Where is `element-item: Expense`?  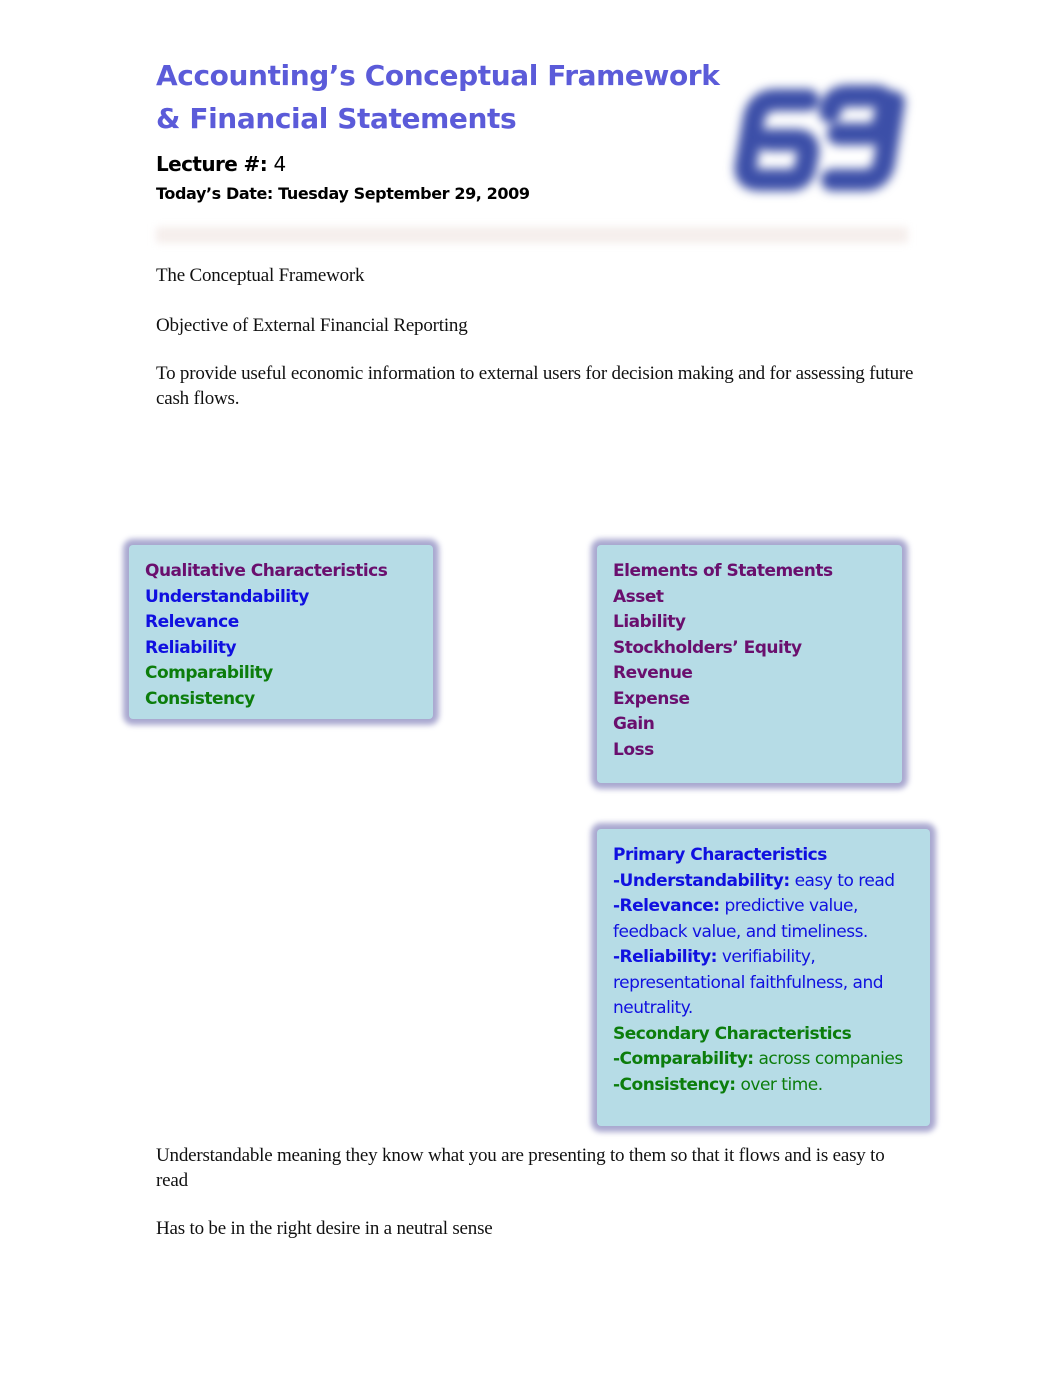
element-item: Expense is located at coordinates (651, 698).